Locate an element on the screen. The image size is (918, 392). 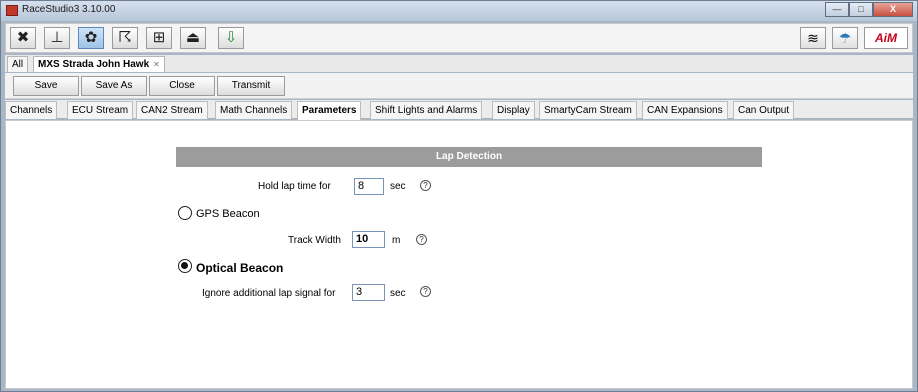
ignore-lap-signal-unit: sec is located at coordinates (398, 293).